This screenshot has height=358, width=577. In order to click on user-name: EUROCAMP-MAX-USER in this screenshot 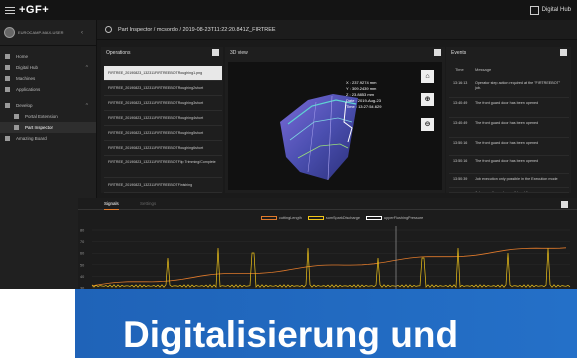, I will do `click(41, 32)`.